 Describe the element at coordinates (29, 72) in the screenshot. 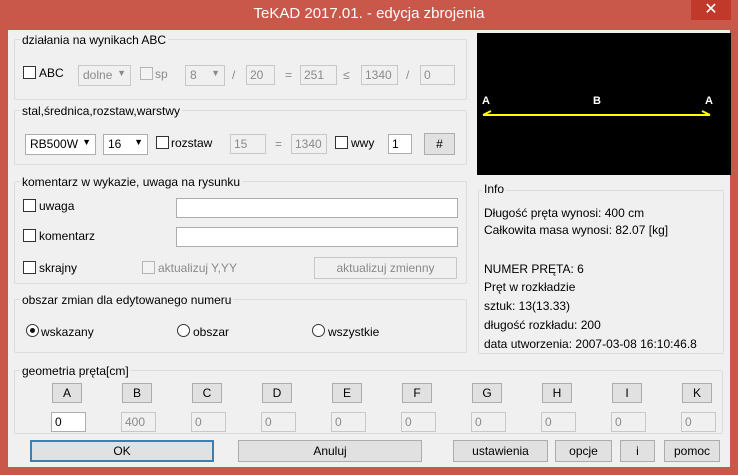

I see `abc-checkbox` at that location.